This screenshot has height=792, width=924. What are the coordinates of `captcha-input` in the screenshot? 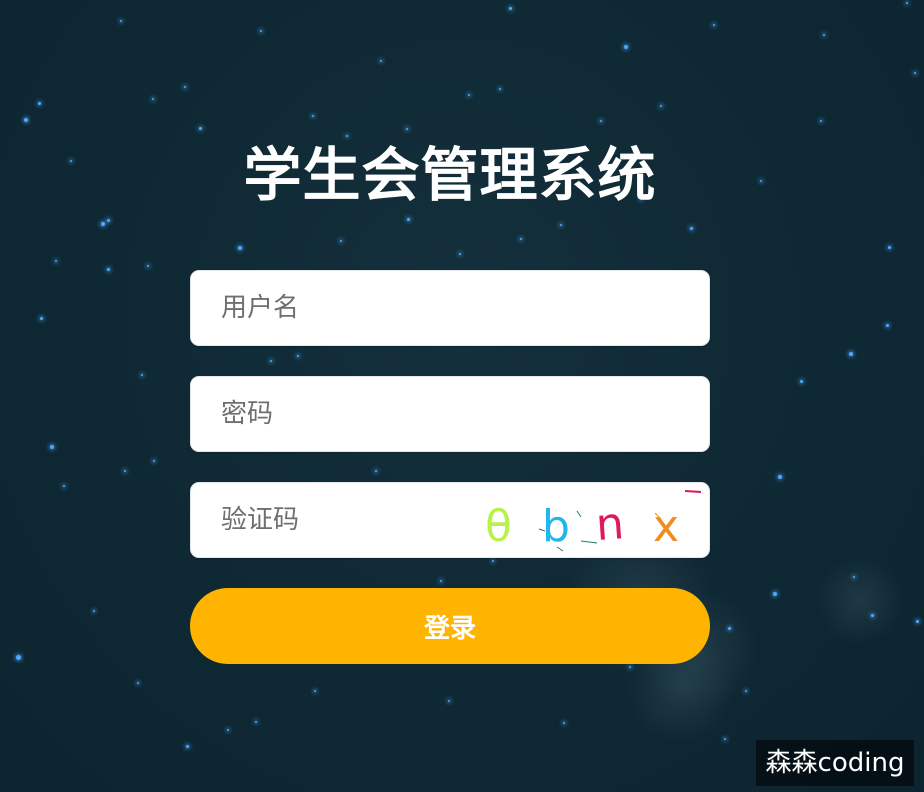 It's located at (326, 520).